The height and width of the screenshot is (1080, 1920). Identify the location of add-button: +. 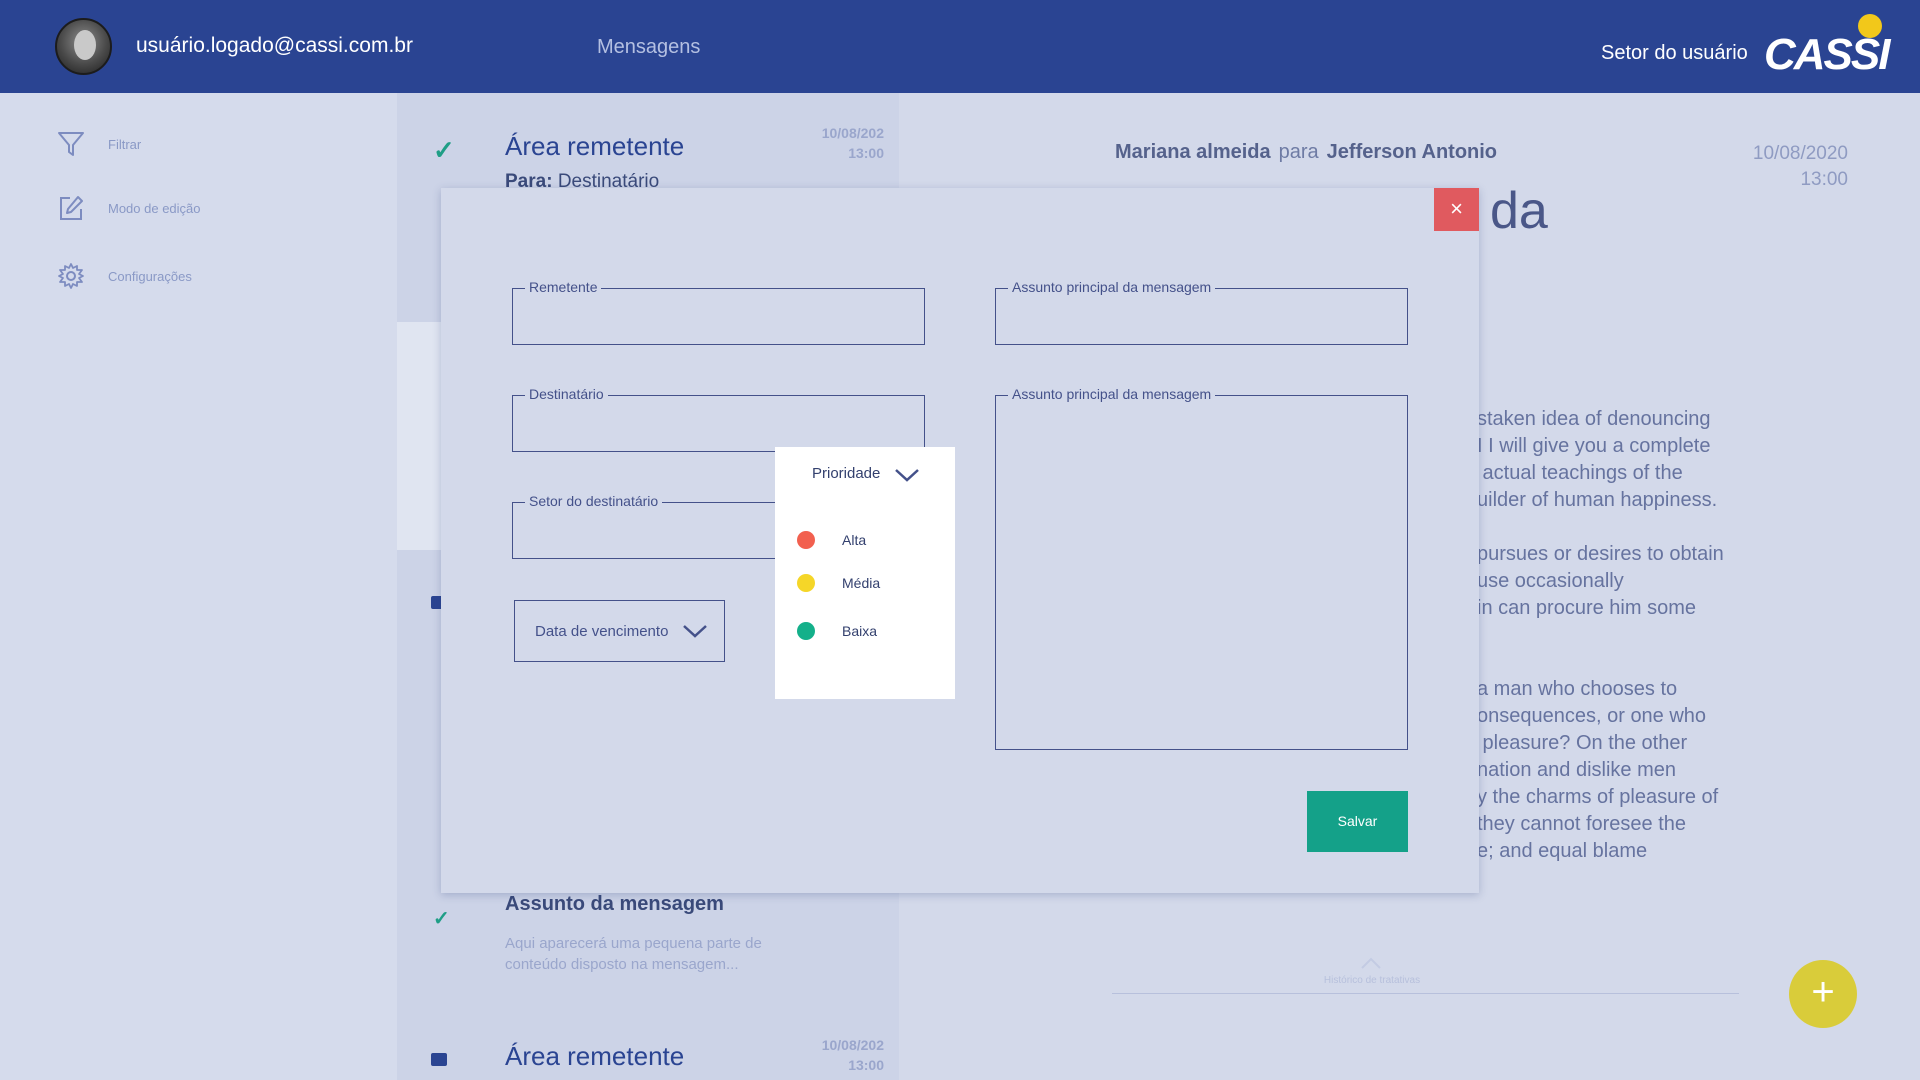
(1823, 994).